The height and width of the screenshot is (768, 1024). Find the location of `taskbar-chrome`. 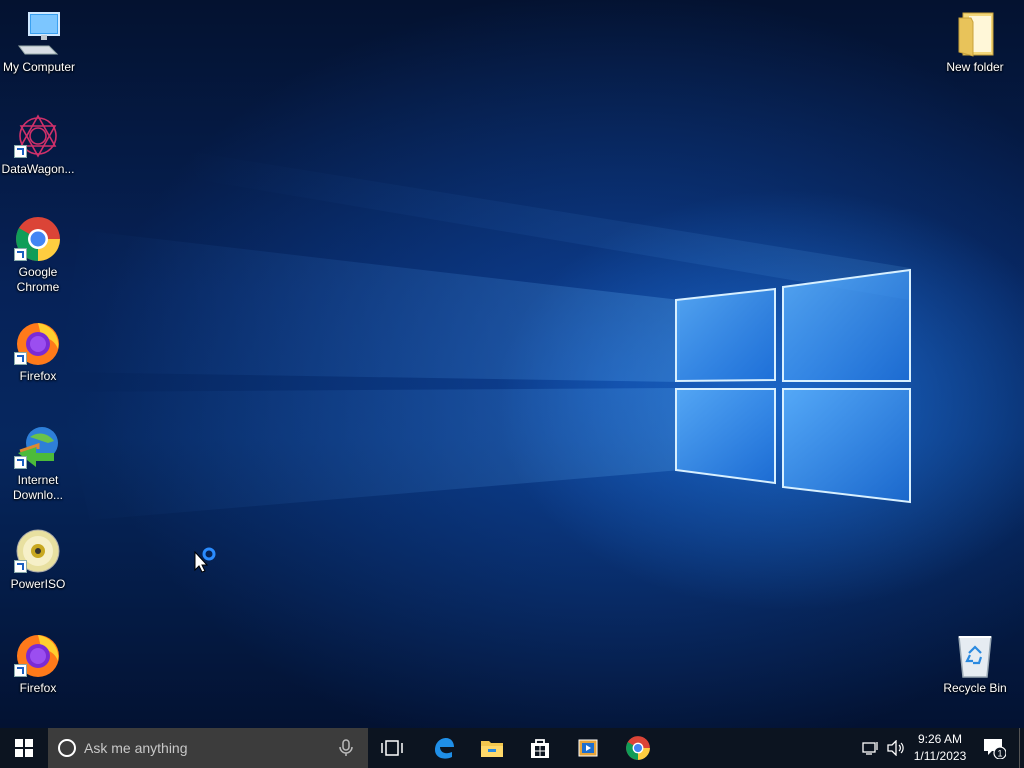

taskbar-chrome is located at coordinates (638, 748).